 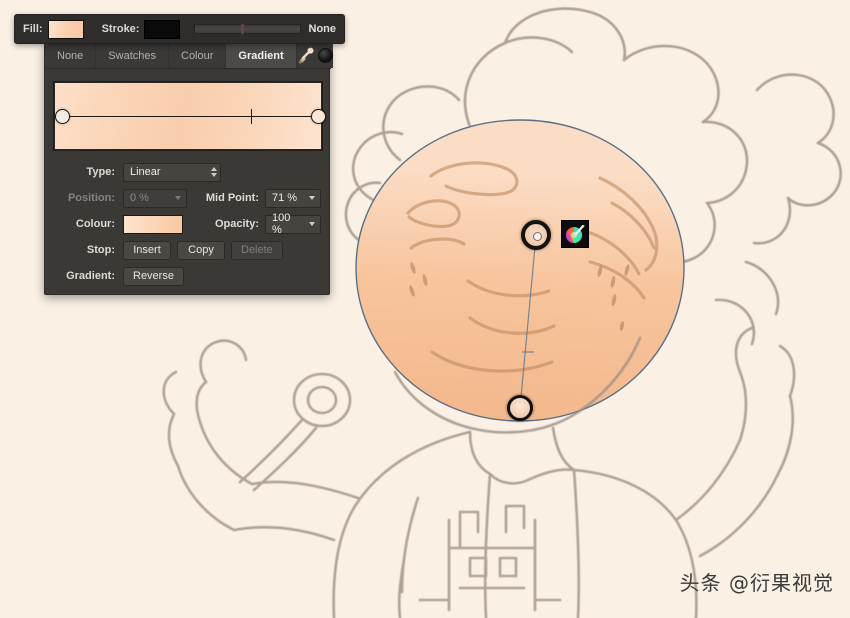 I want to click on tab-swatches-label: Swatches, so click(x=132, y=55).